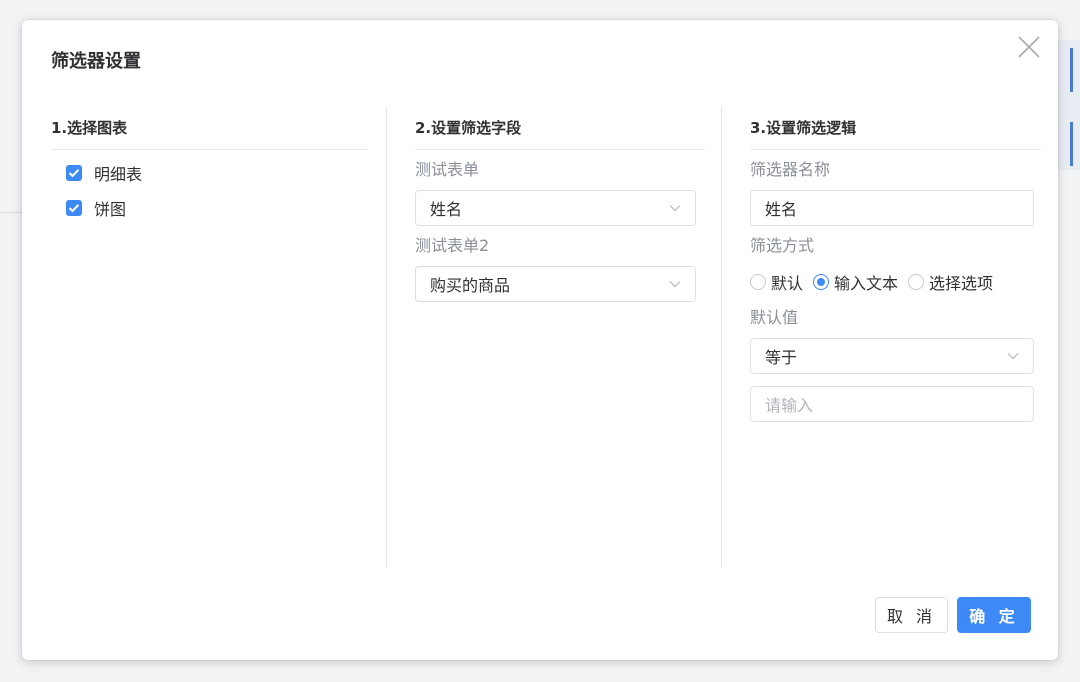  I want to click on radio-circle-selected, so click(821, 282).